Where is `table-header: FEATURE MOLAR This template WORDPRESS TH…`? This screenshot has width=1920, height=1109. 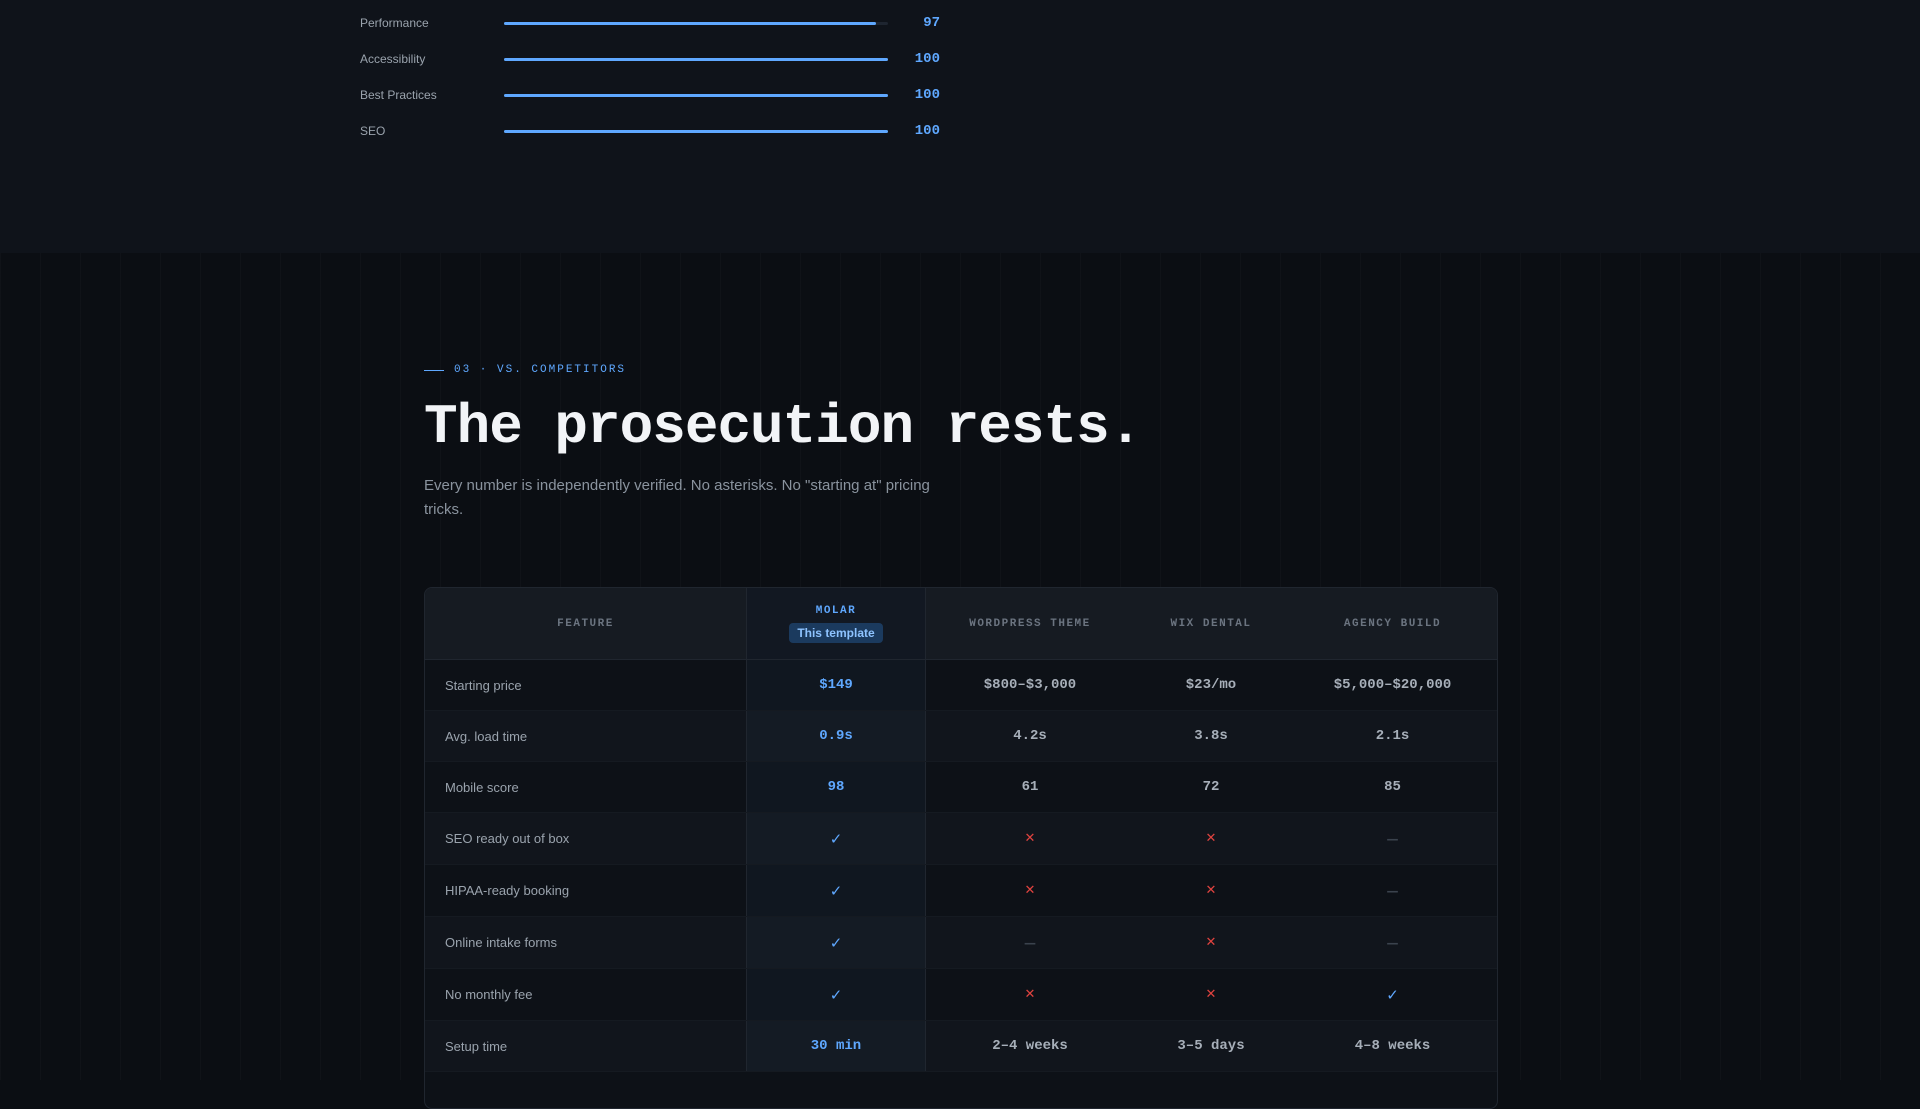
table-header: FEATURE MOLAR This template WORDPRESS TH… is located at coordinates (961, 624).